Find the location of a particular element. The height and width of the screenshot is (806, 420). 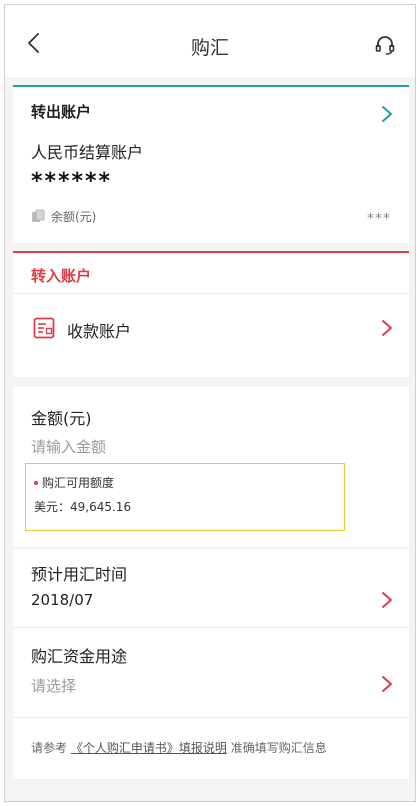

purpose-label: 购汇资金用途 is located at coordinates (79, 656).